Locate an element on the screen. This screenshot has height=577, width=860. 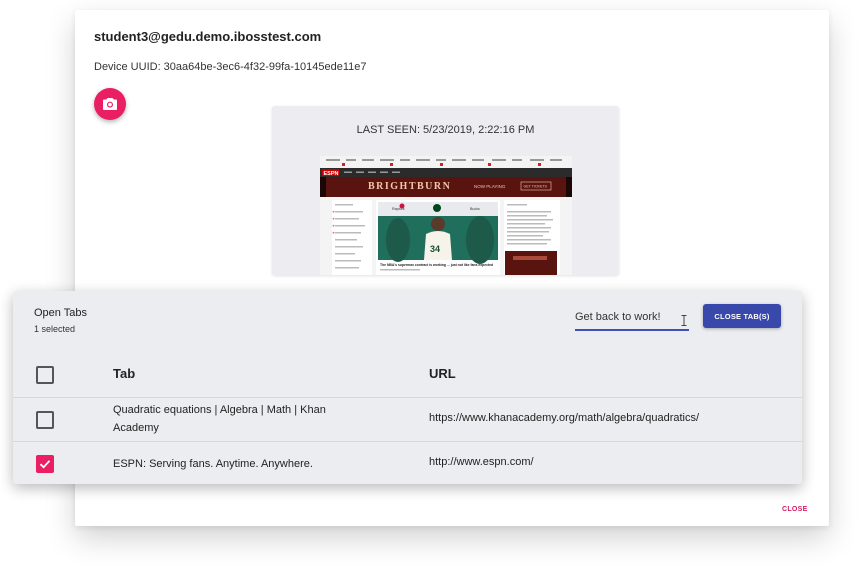
close-tabs-button: CLOSE TAB(S) is located at coordinates (742, 316).